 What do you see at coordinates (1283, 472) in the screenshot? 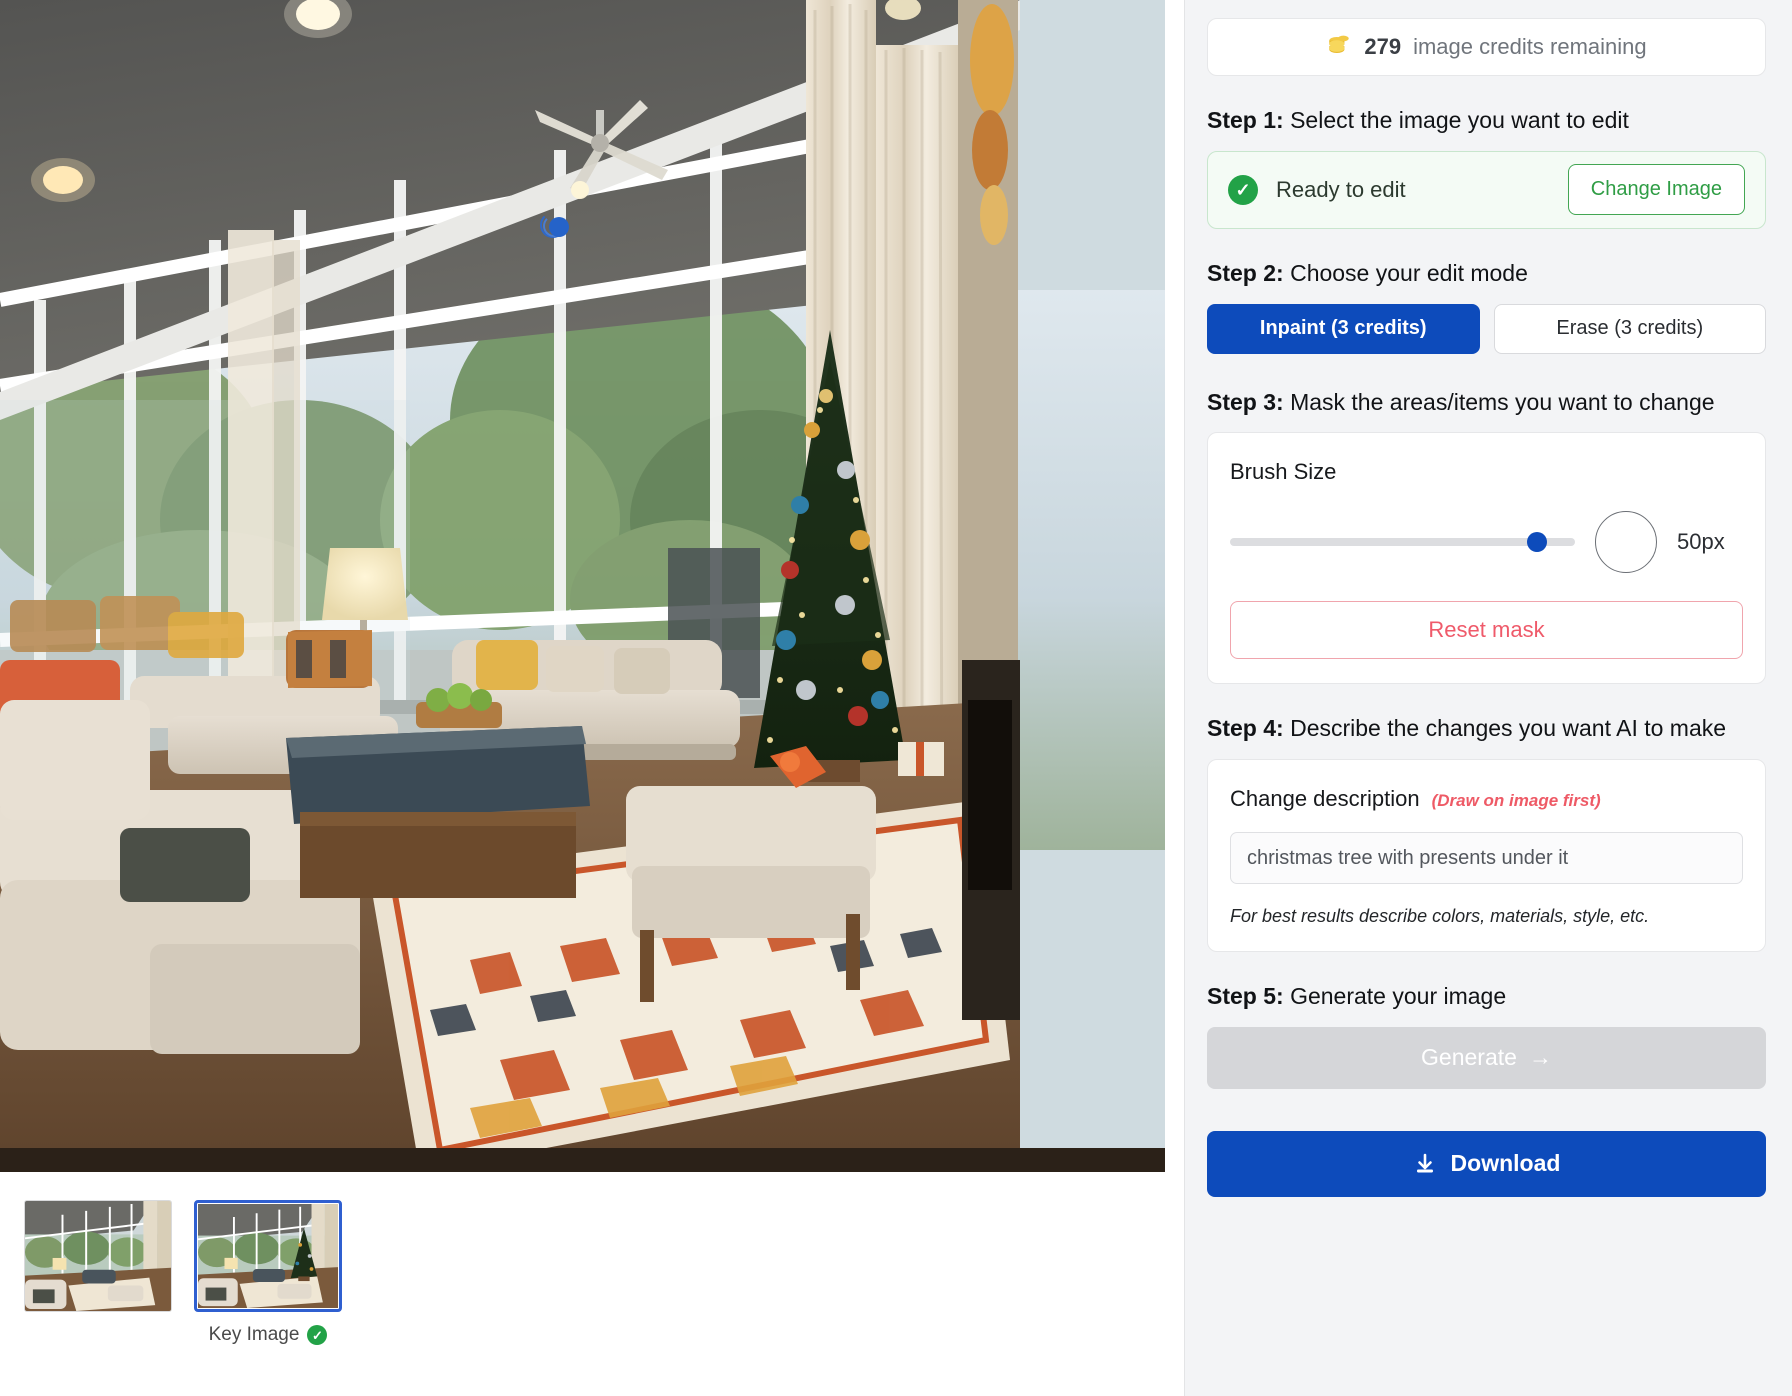
I see `brush-size-title: Brush Size` at bounding box center [1283, 472].